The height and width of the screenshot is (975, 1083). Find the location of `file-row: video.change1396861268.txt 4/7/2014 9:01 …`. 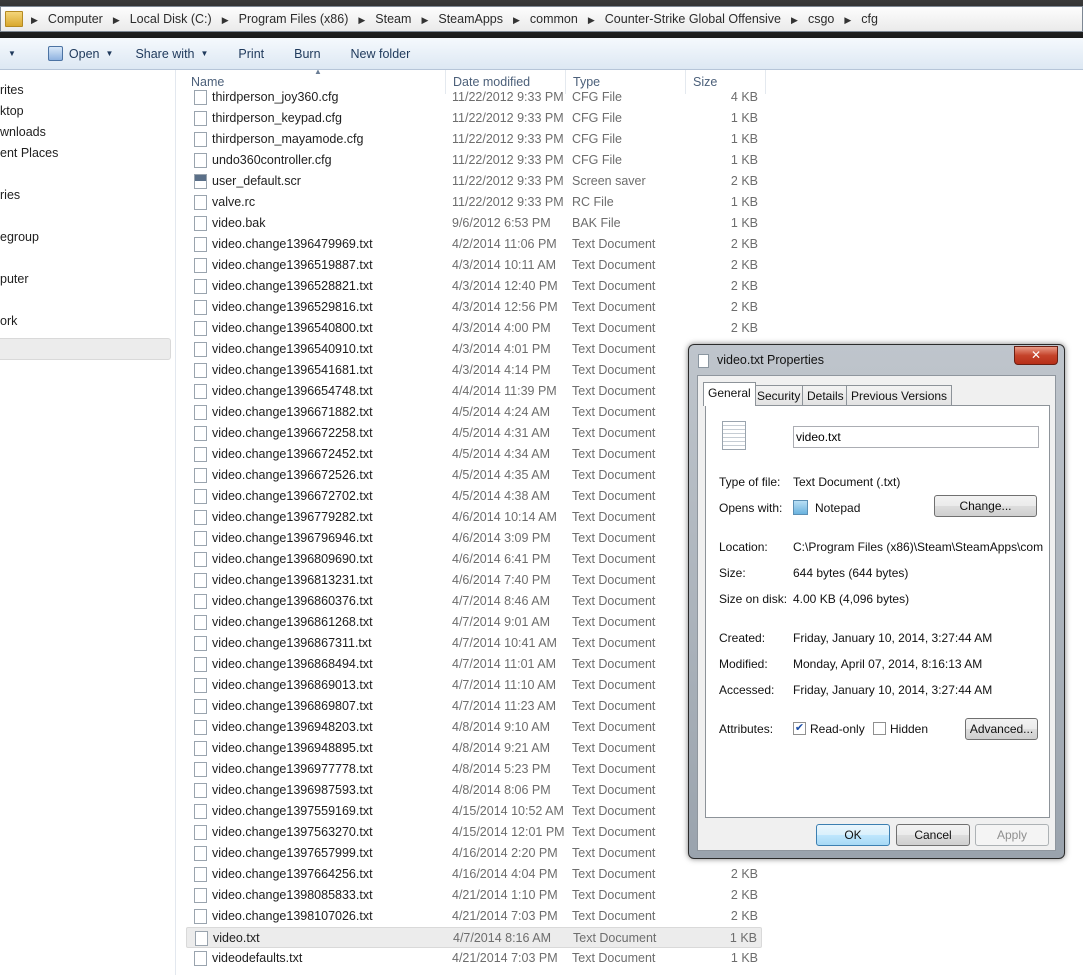

file-row: video.change1396861268.txt 4/7/2014 9:01 … is located at coordinates (474, 622).